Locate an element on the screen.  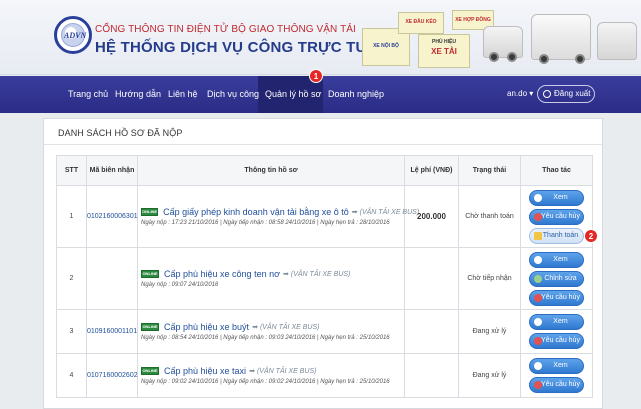
col-header-fee: Lệ phí (VNĐ) is located at coordinates (431, 170).